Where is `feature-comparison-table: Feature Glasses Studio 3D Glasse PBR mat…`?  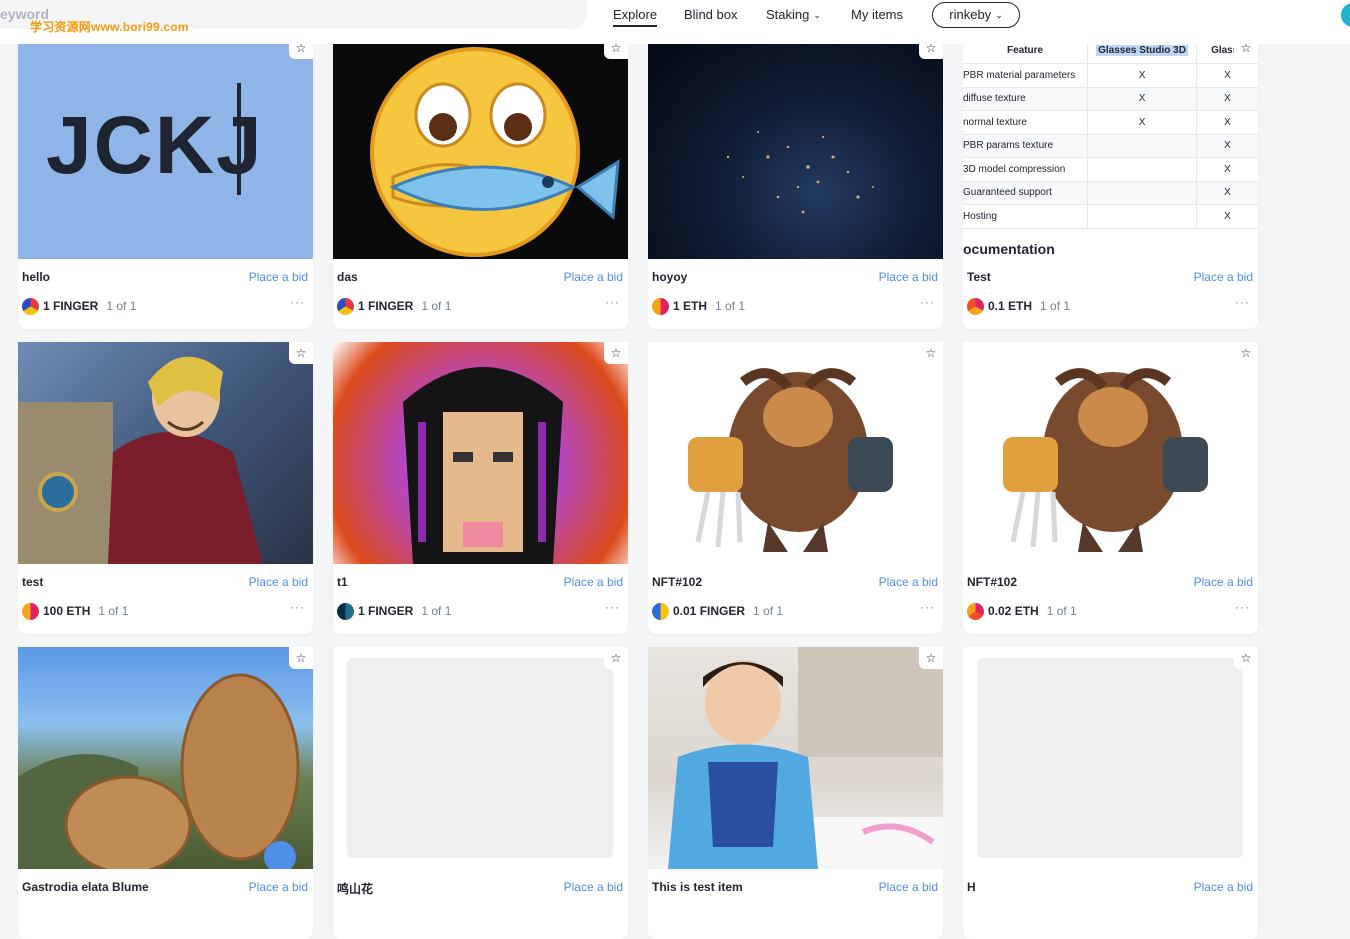 feature-comparison-table: Feature Glasses Studio 3D Glasse PBR mat… is located at coordinates (1110, 133).